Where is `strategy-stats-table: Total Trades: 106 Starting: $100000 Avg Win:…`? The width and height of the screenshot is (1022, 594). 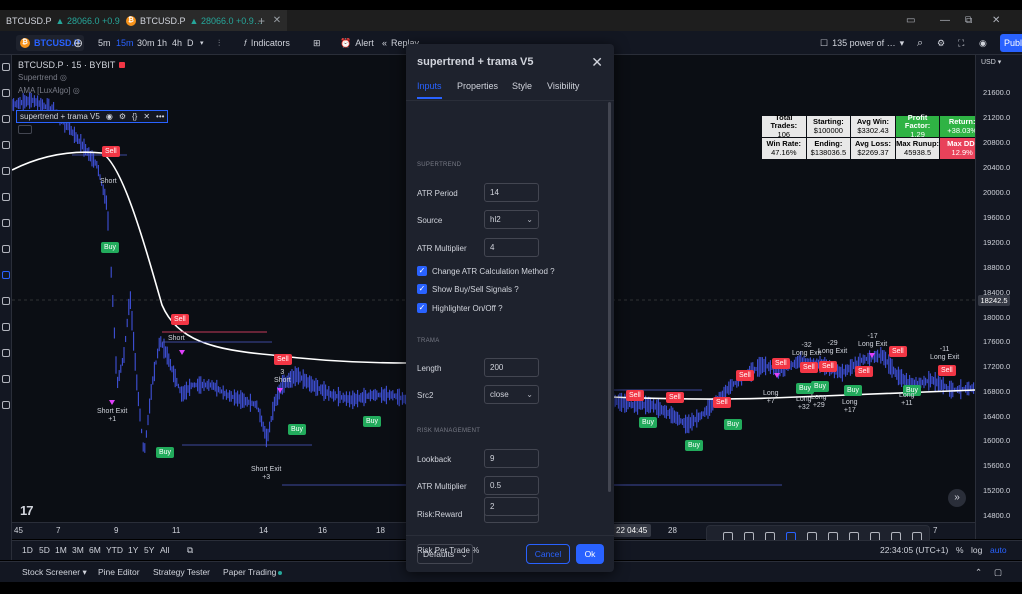
strategy-stats-table: Total Trades: 106 Starting: $100000 Avg Win:… is located at coordinates (868, 135).